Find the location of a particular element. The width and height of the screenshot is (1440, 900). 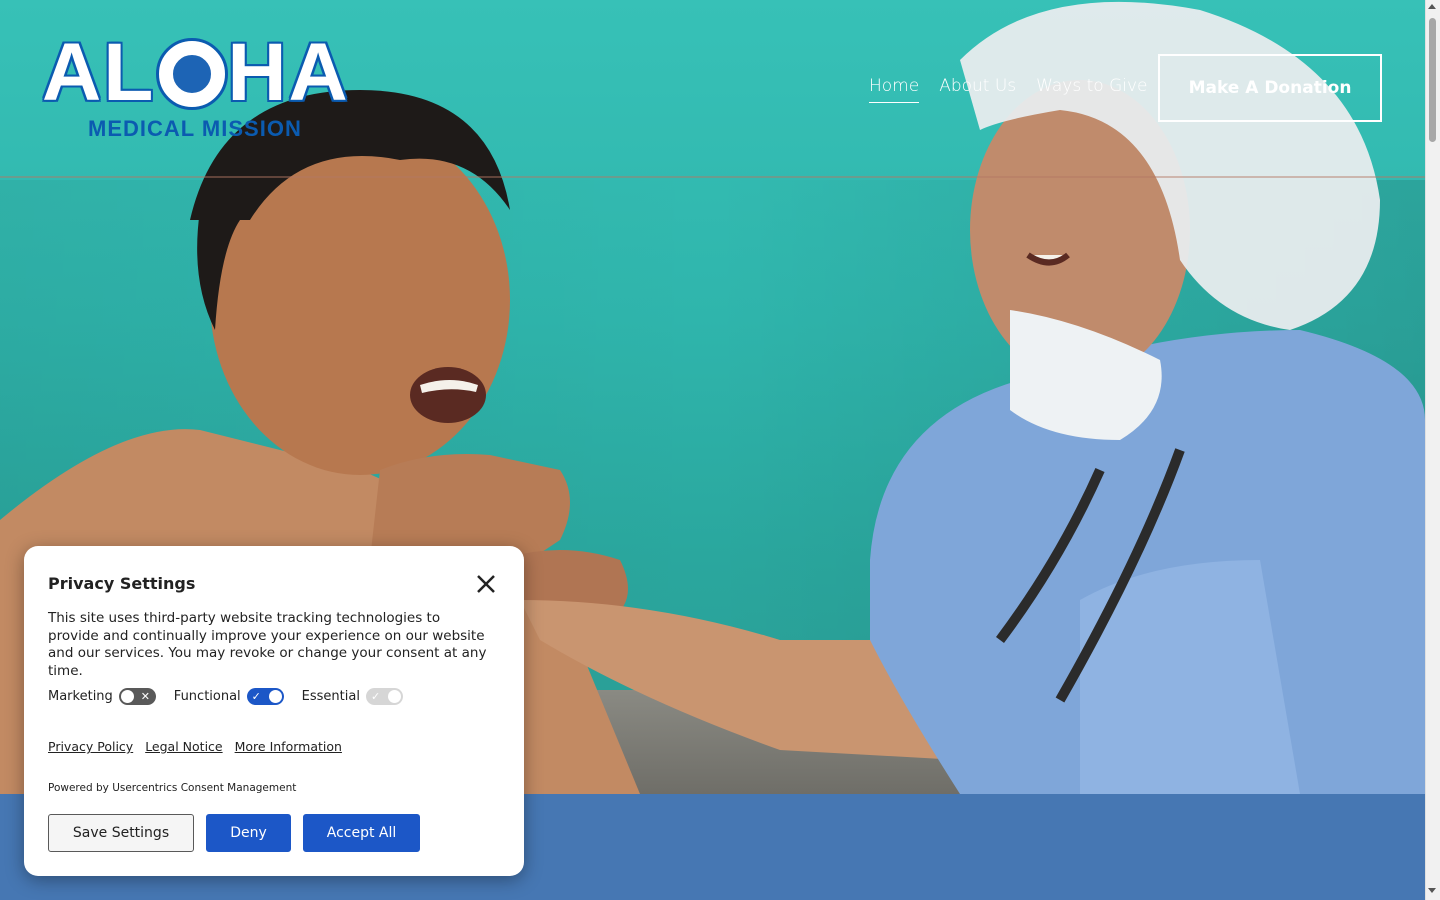

logo-seal-center is located at coordinates (192, 74).